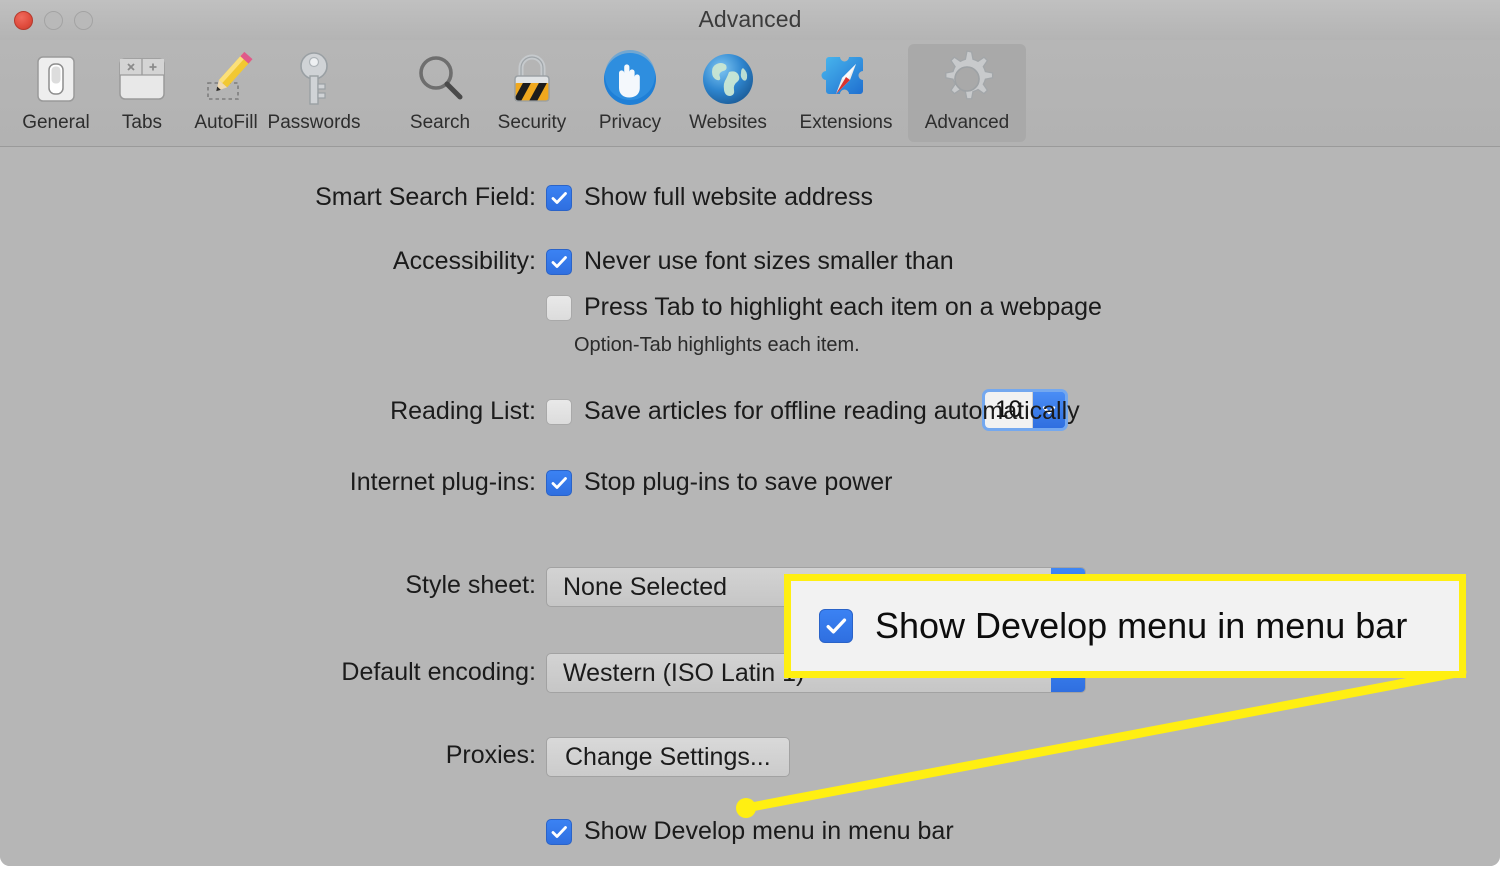  I want to click on press-tab-highlight-checkbox, so click(559, 307).